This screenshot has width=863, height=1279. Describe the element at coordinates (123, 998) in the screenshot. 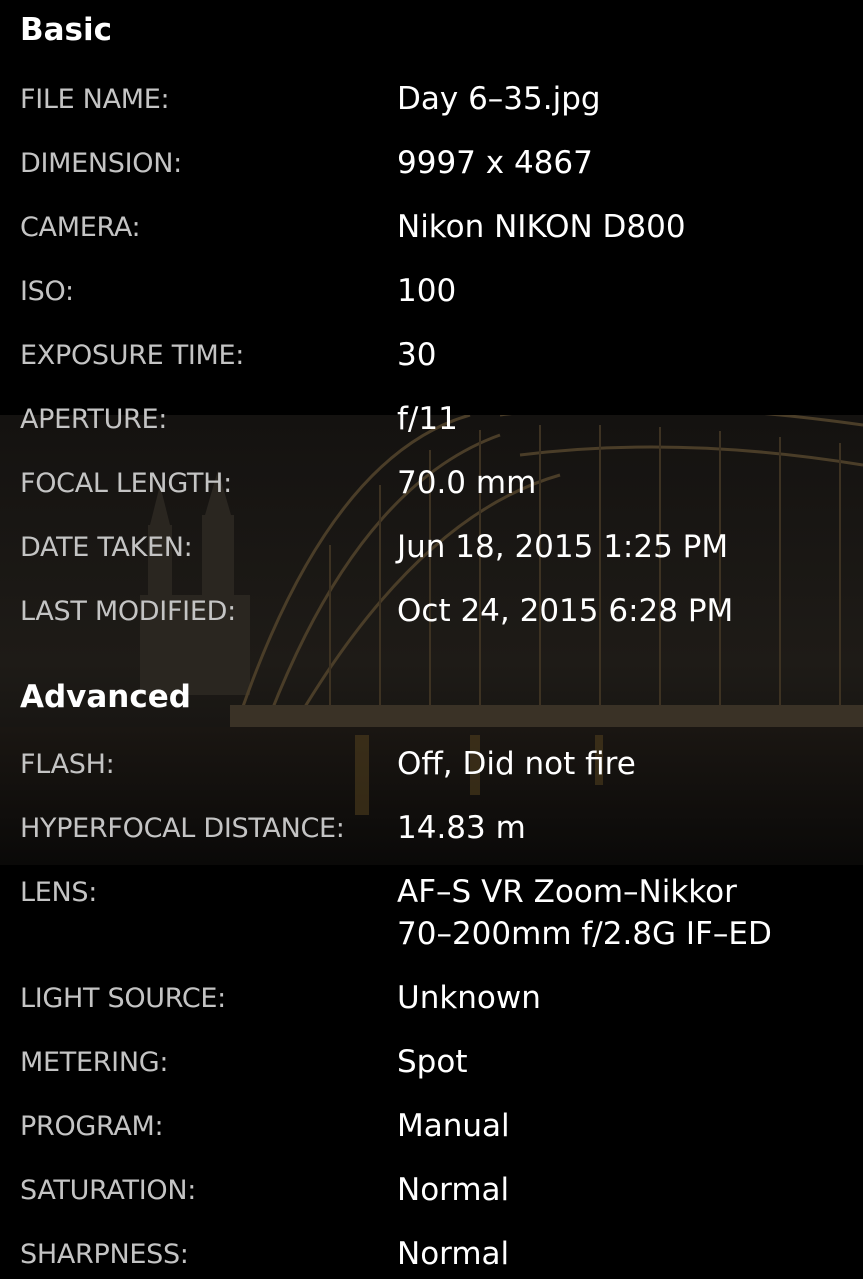

I see `detail-label: LIGHT SOURCE:` at that location.